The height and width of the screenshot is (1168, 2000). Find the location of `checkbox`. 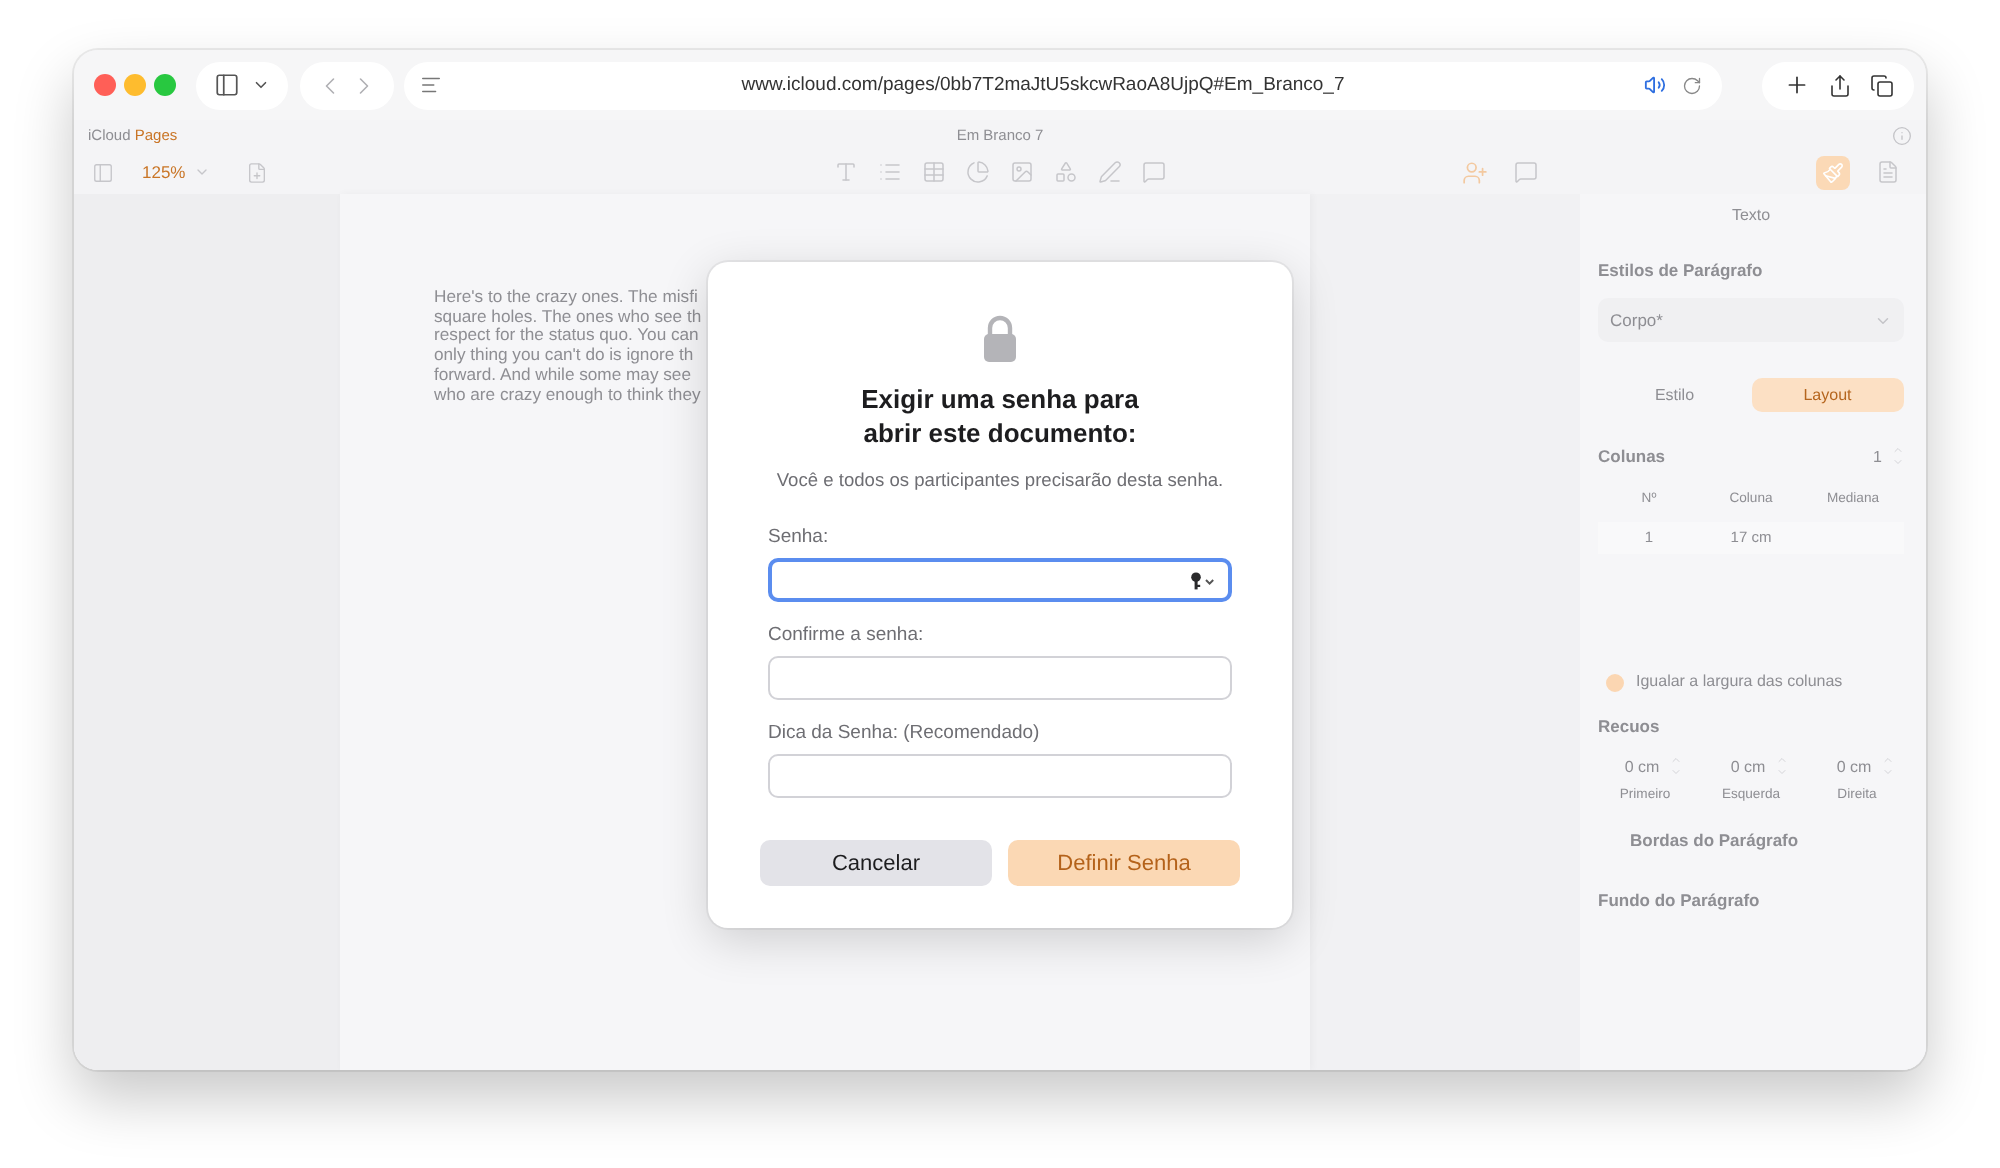

checkbox is located at coordinates (1615, 682).